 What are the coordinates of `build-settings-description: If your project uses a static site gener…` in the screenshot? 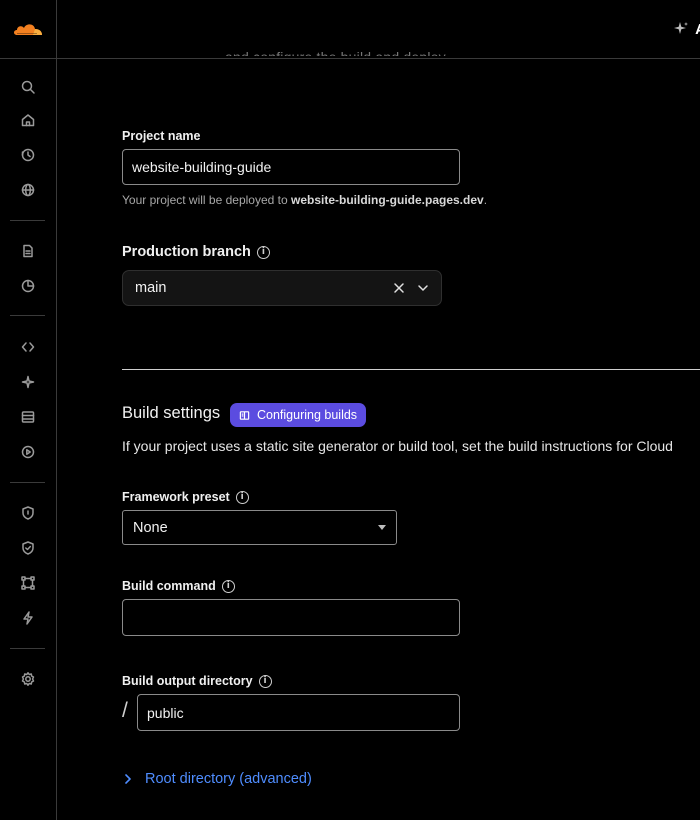 It's located at (397, 446).